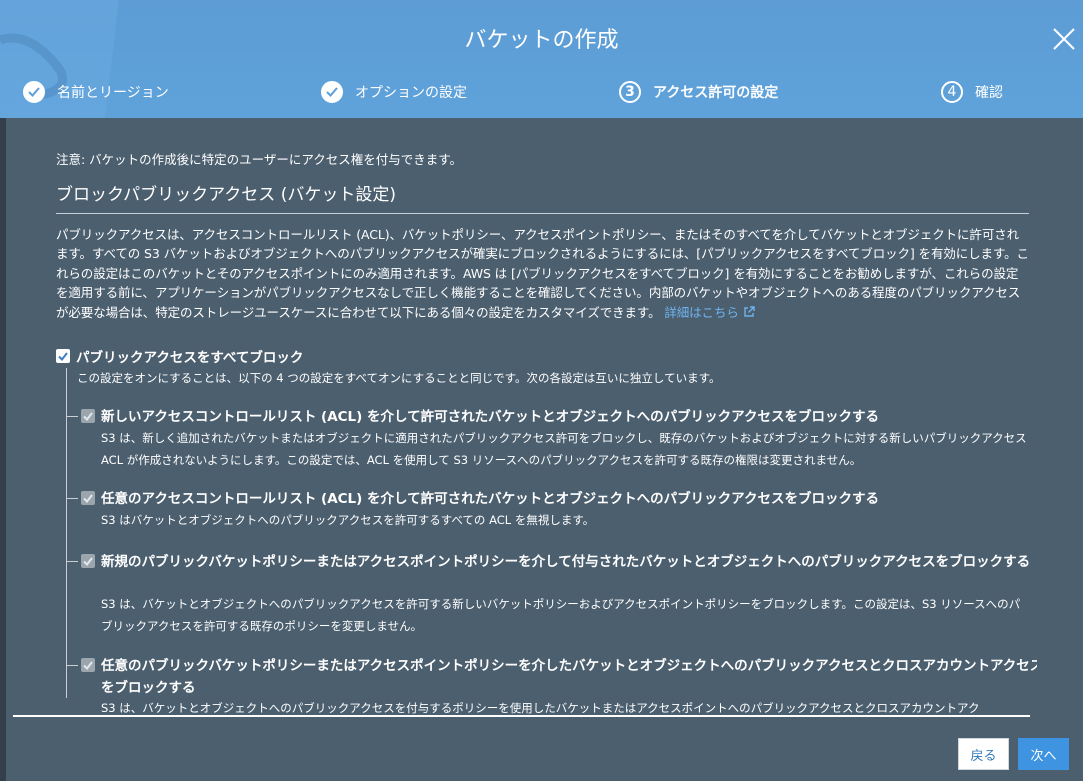  I want to click on step-name-region: 名前とリージョン, so click(96, 92).